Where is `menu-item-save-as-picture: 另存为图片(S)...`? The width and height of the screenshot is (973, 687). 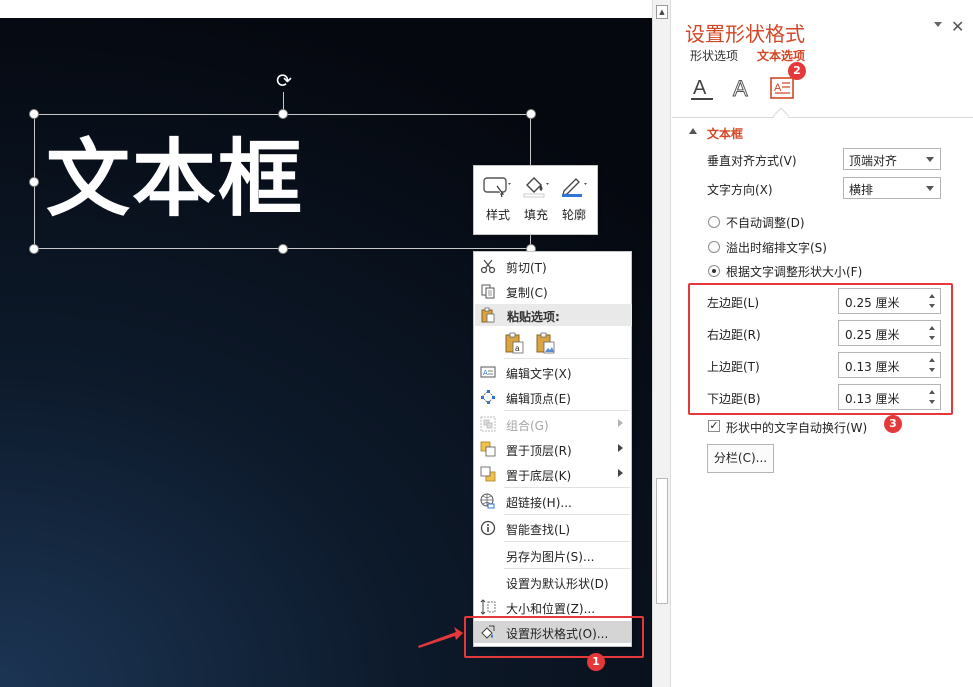 menu-item-save-as-picture: 另存为图片(S)... is located at coordinates (552, 555).